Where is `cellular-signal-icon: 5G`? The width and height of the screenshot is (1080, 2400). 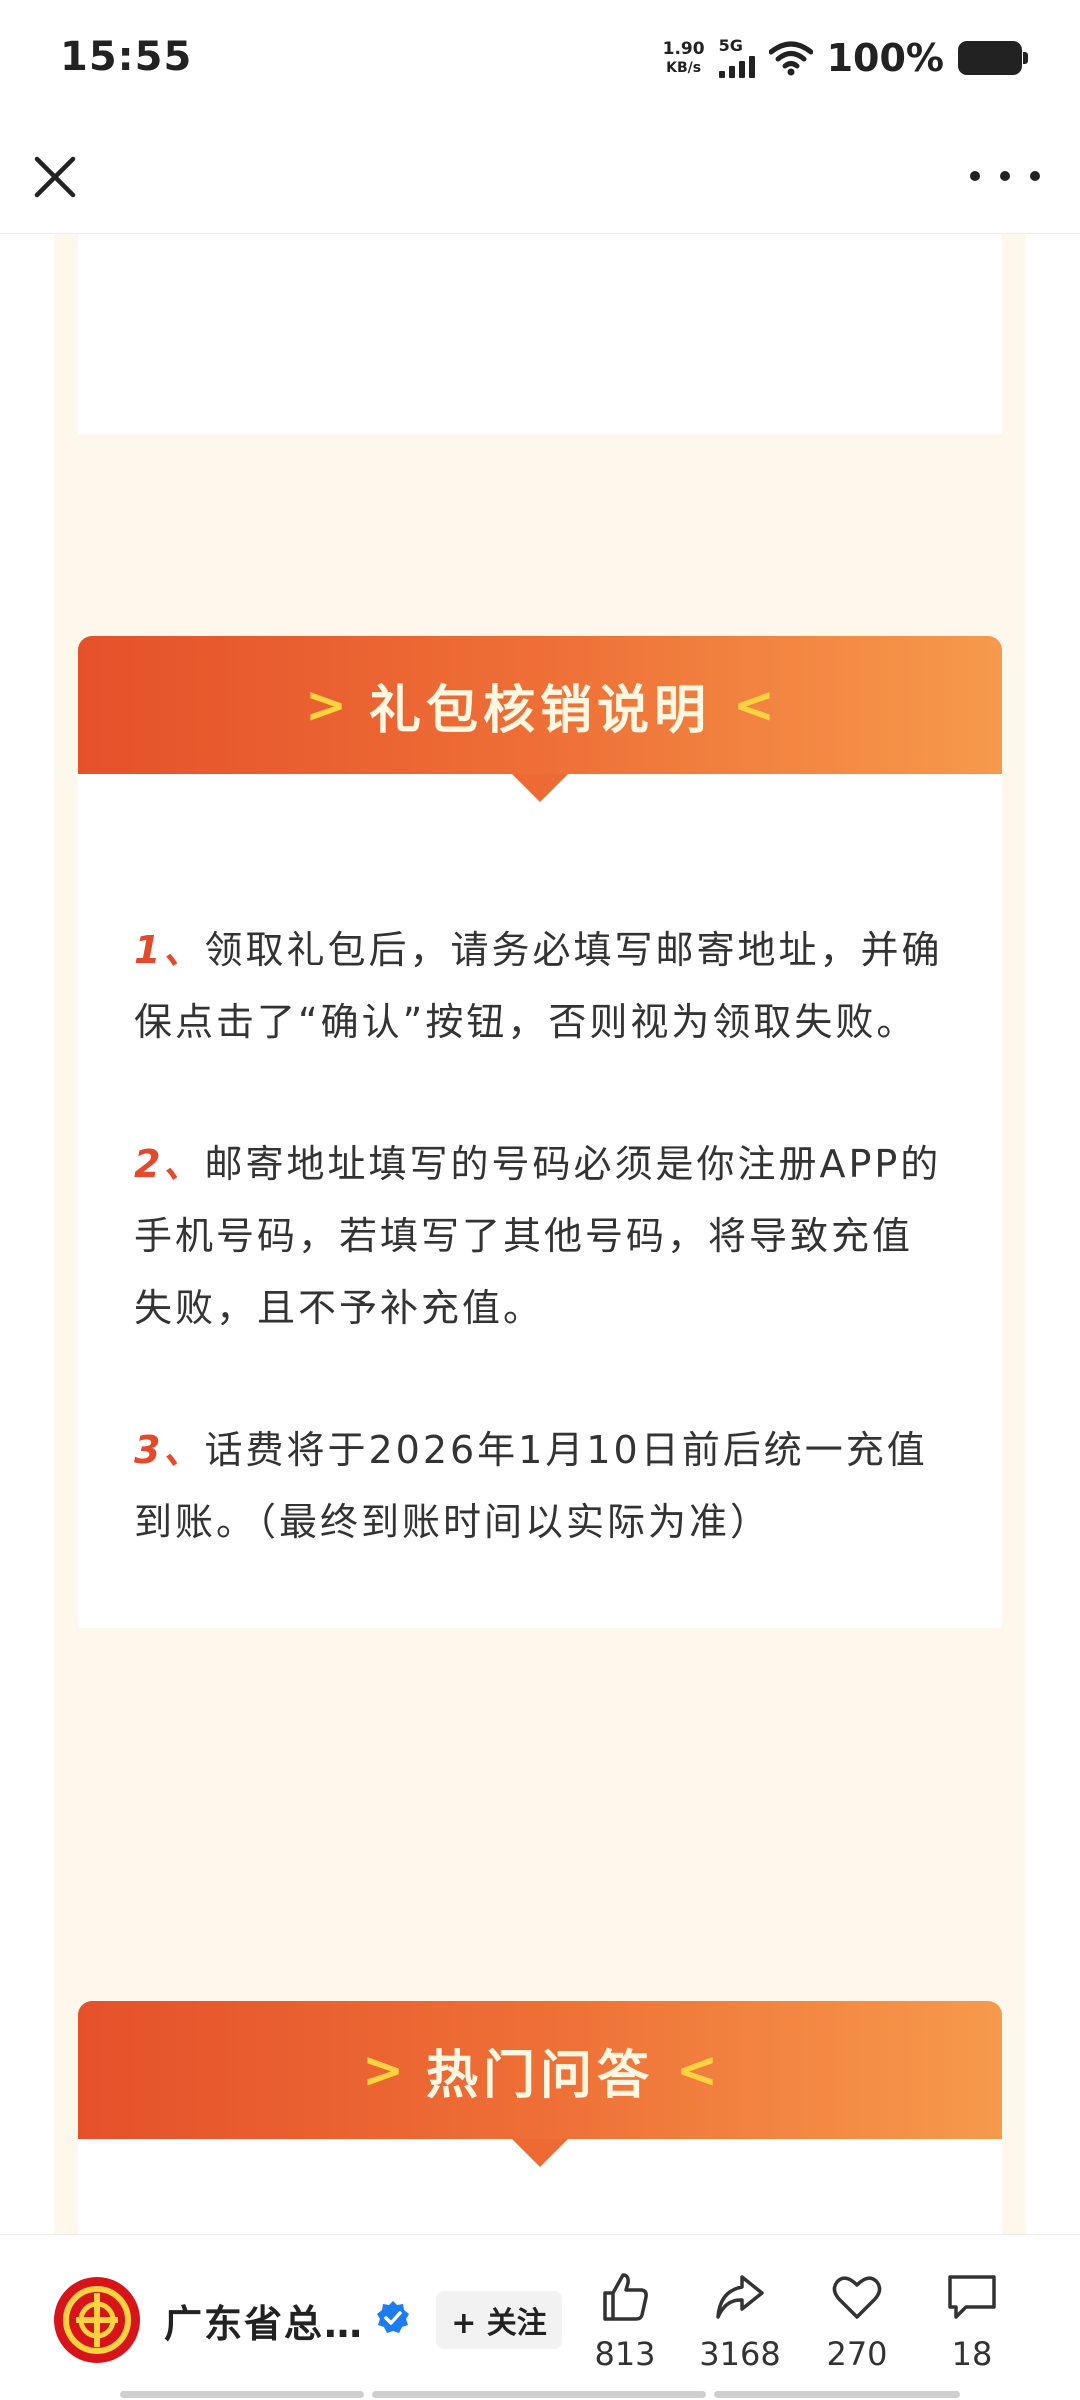
cellular-signal-icon: 5G is located at coordinates (736, 57).